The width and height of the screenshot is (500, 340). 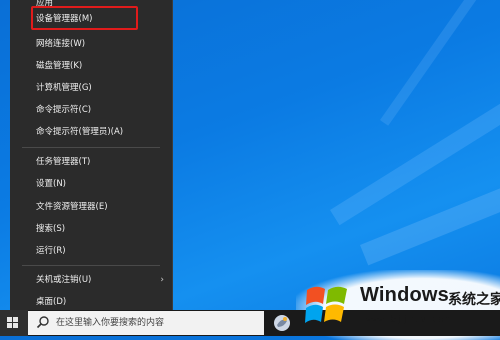 I want to click on menu-item-run: 运行(R), so click(x=91, y=251).